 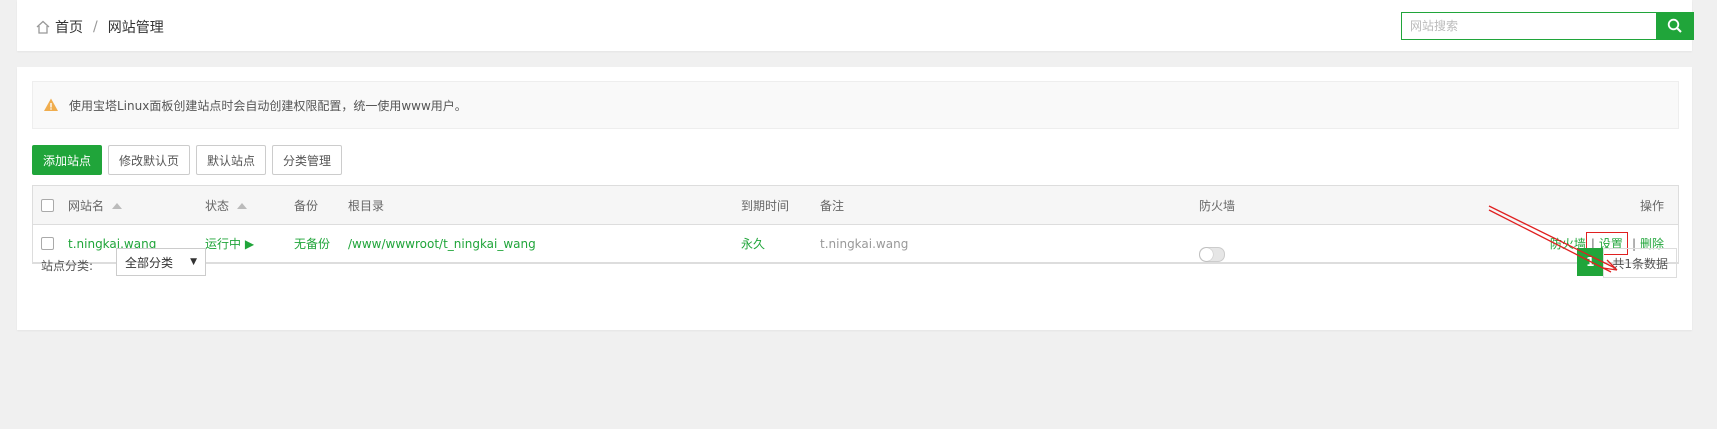 What do you see at coordinates (855, 205) in the screenshot?
I see `table-header: 网站名 状态 备份 根目录 到期时间 备注 防火墙 操作` at bounding box center [855, 205].